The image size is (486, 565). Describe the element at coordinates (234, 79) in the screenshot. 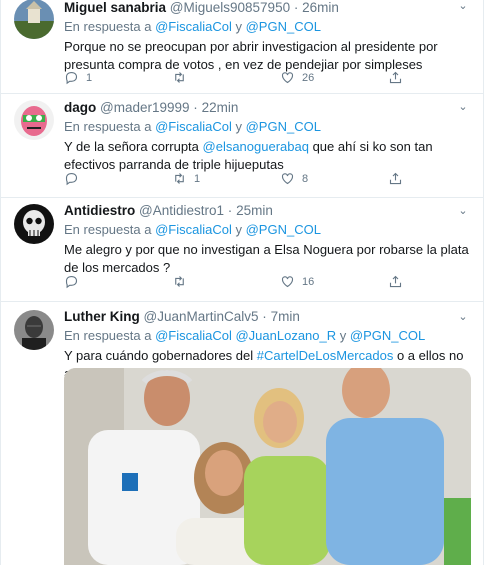

I see `tweet-actions: 1 26` at that location.